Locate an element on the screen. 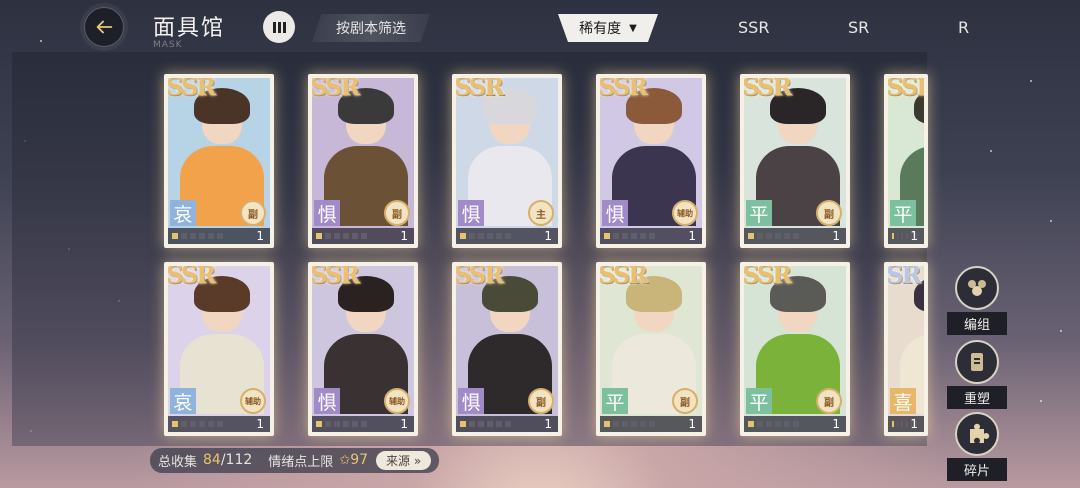  collection-chip: 总收集 84 /112 情绪点上限 ✩ 97 来源 » is located at coordinates (295, 460).